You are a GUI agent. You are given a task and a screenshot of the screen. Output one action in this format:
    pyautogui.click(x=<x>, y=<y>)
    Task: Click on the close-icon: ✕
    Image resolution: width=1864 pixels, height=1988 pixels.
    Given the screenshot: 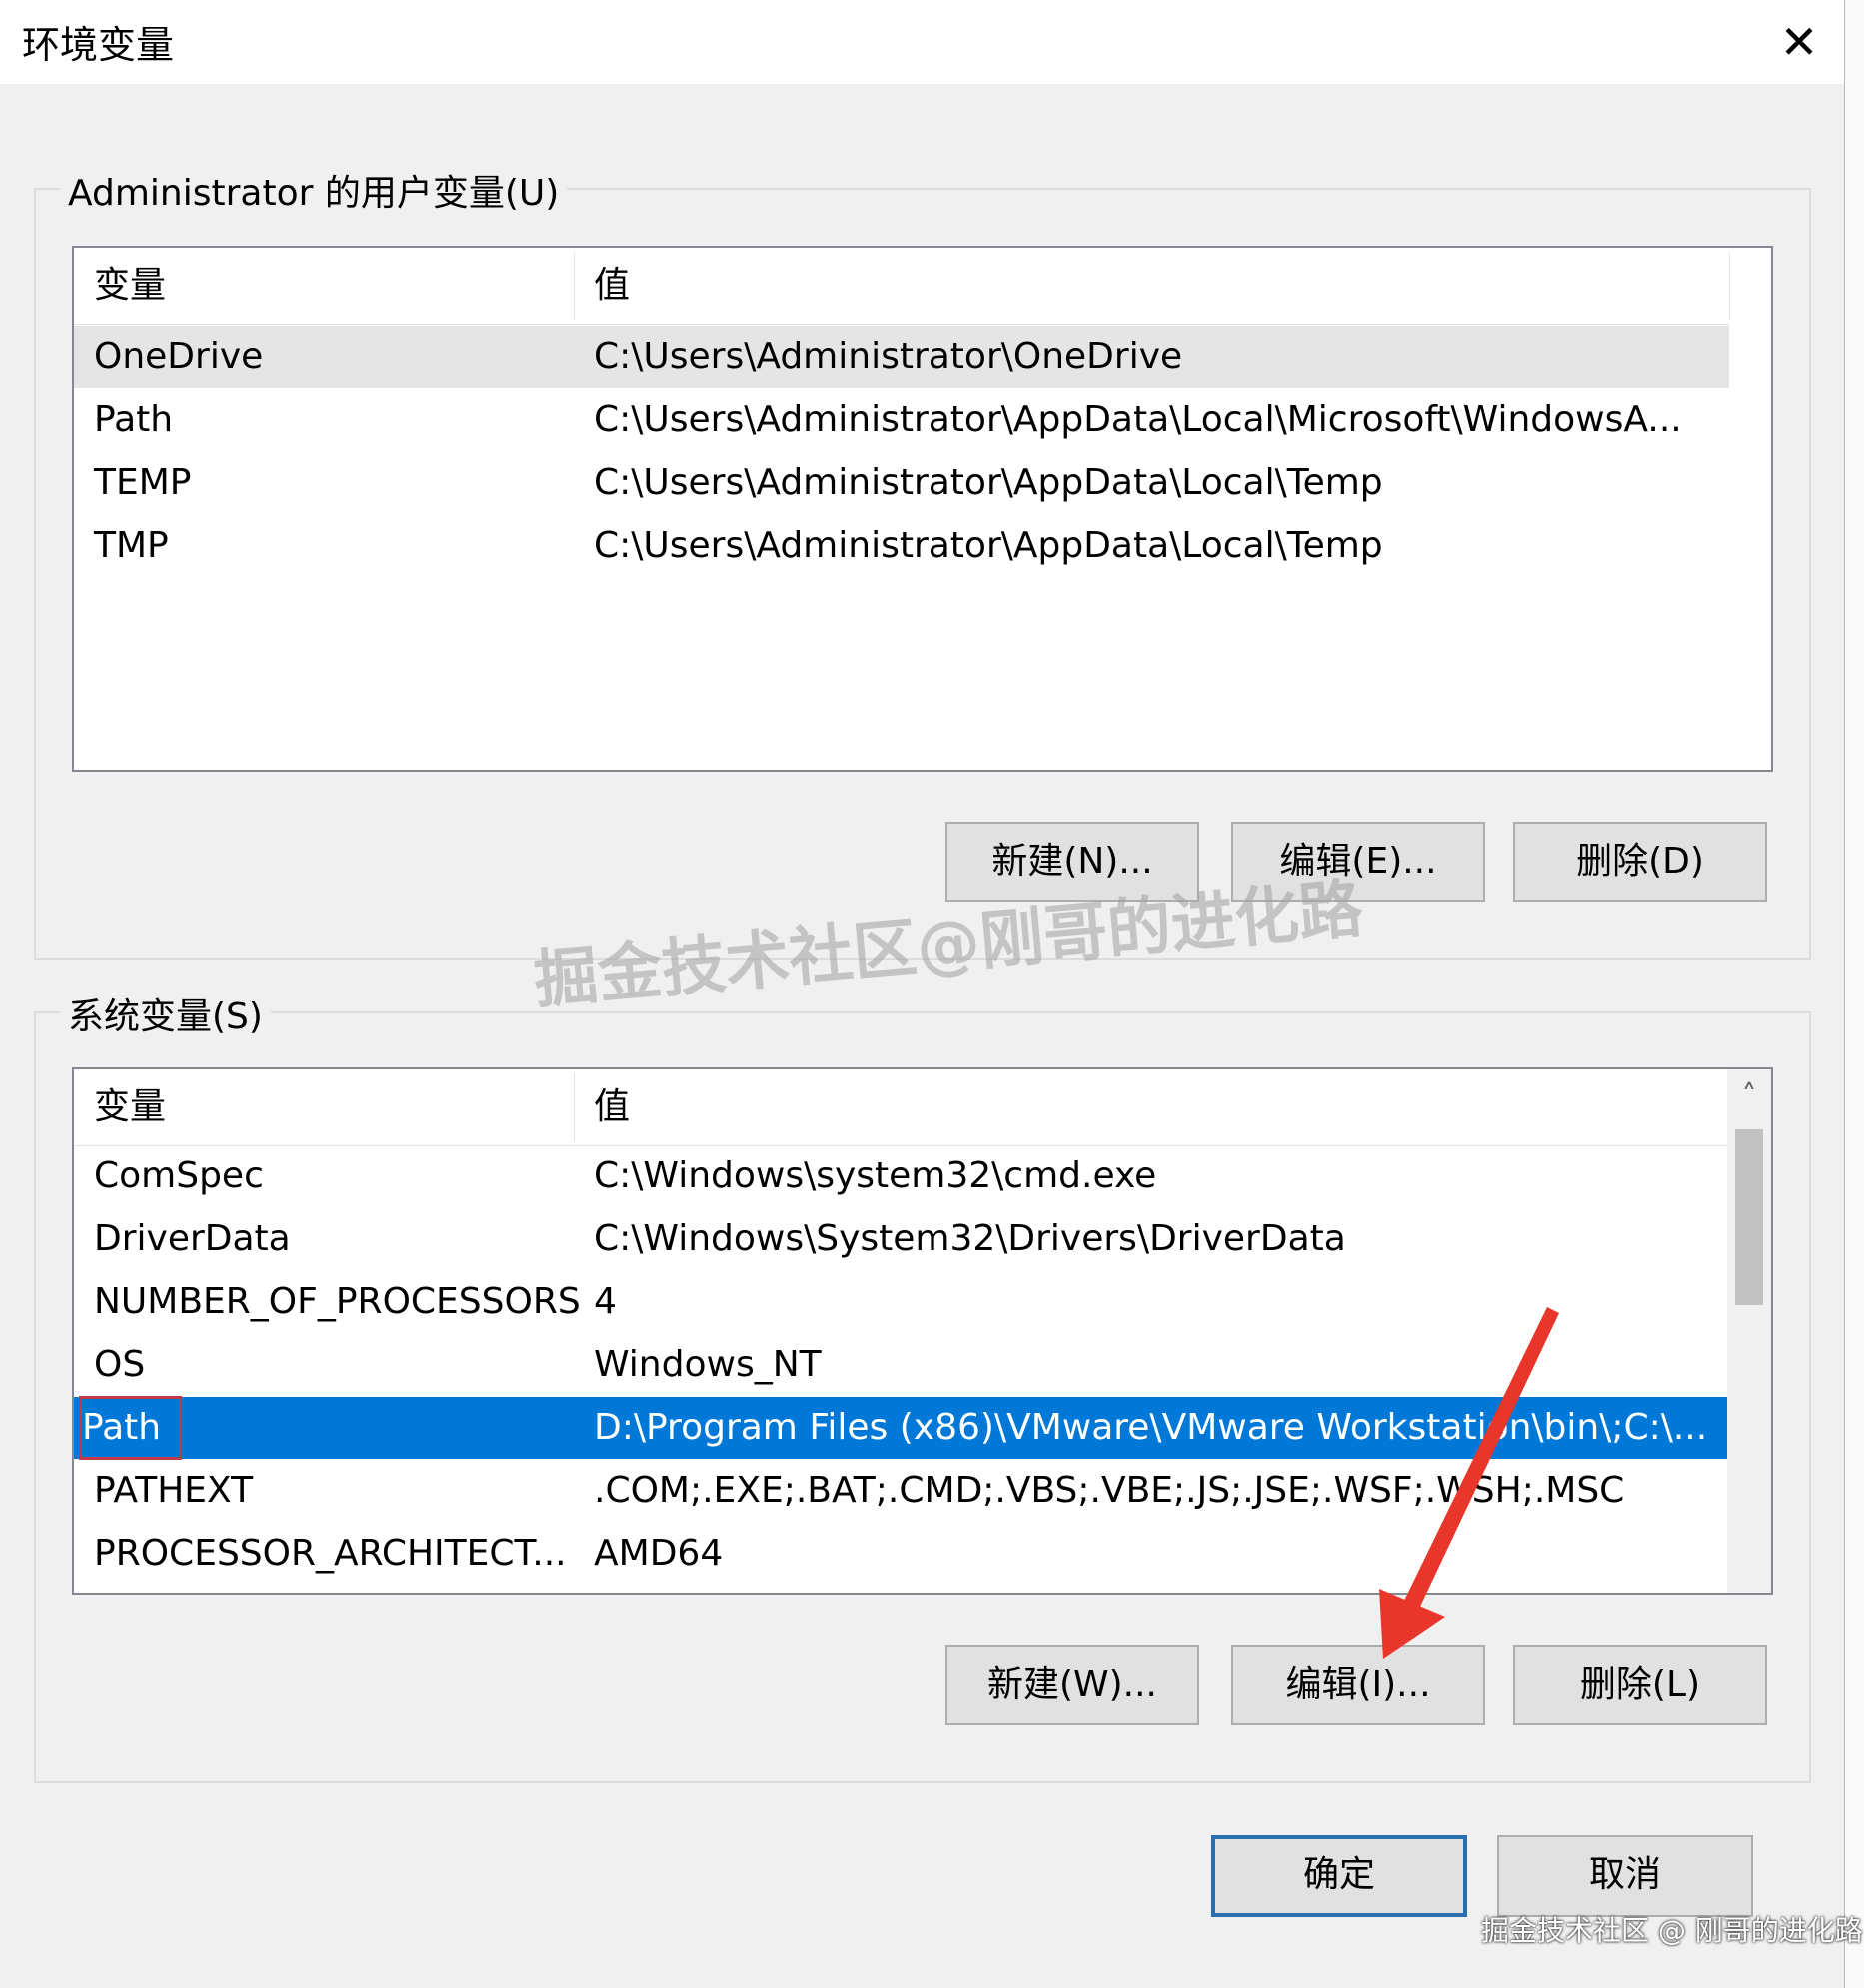 What is the action you would take?
    pyautogui.click(x=1799, y=42)
    